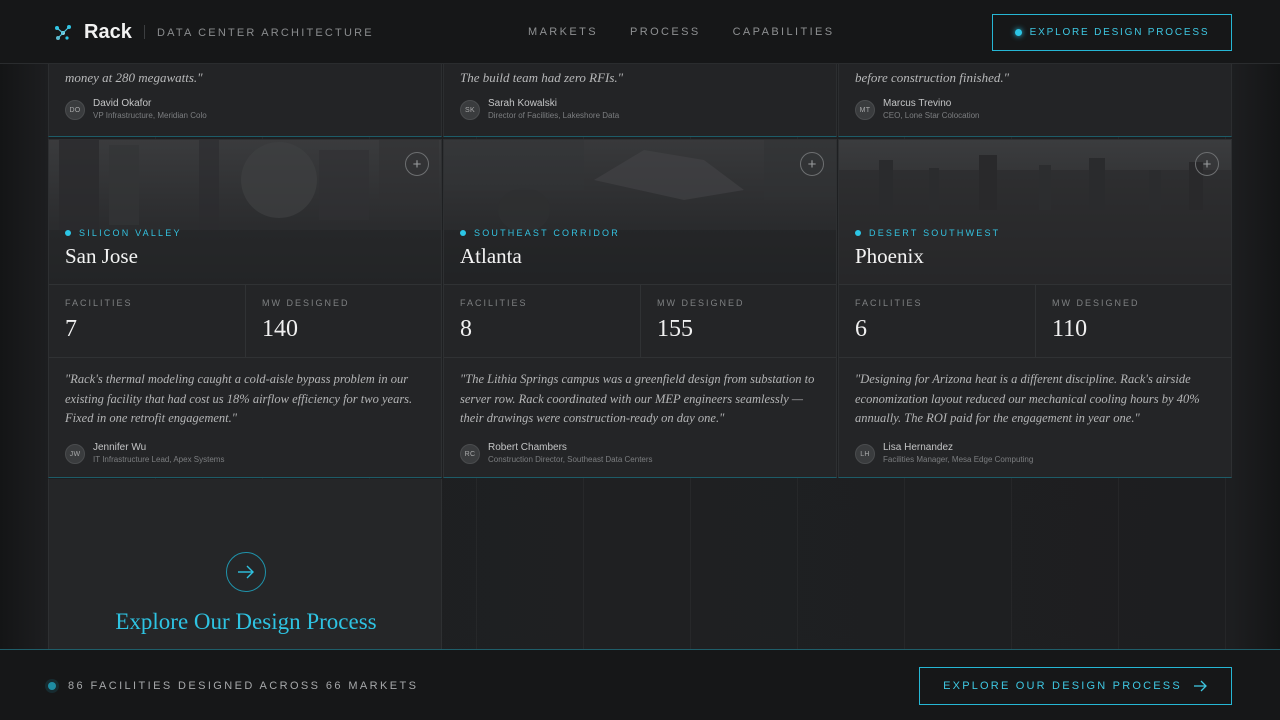 This screenshot has width=1280, height=720. What do you see at coordinates (1119, 32) in the screenshot?
I see `explore-design-process-label: EXPLORE DESIGN PROCESS` at bounding box center [1119, 32].